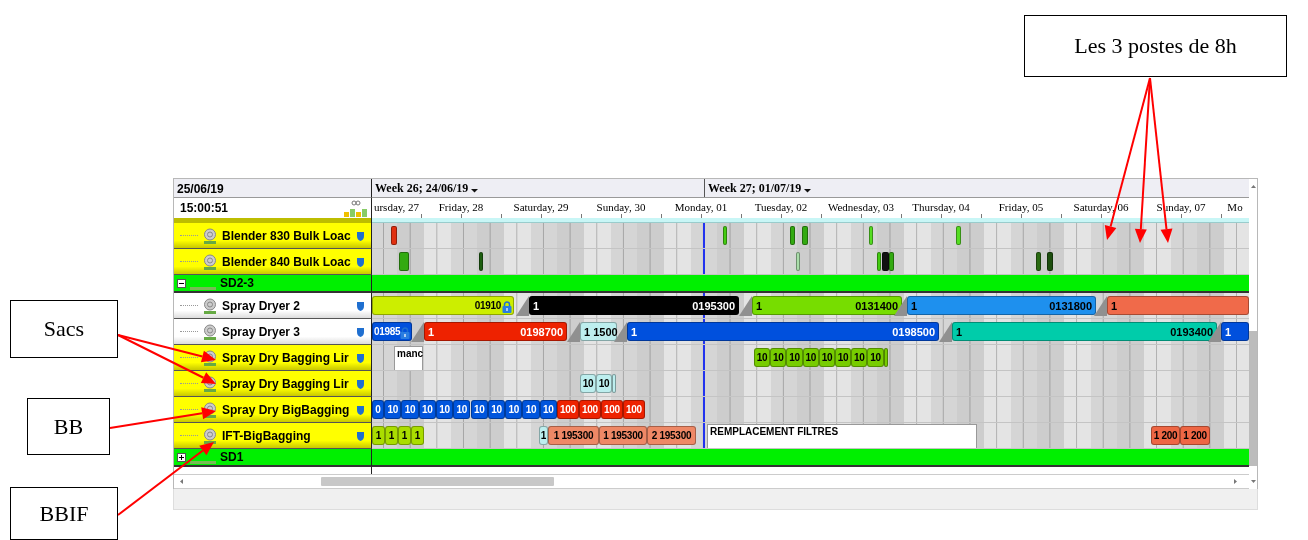 Image resolution: width=1308 pixels, height=540 pixels. I want to click on task-bar: 1 0193400, so click(1084, 331).